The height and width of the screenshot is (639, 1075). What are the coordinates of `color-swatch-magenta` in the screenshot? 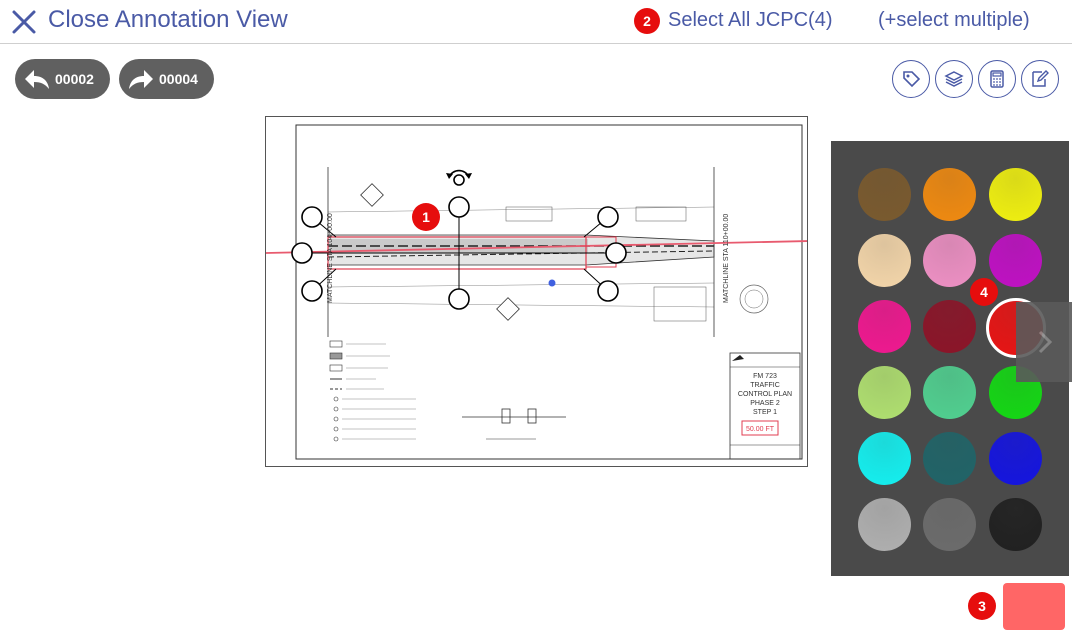 It's located at (884, 326).